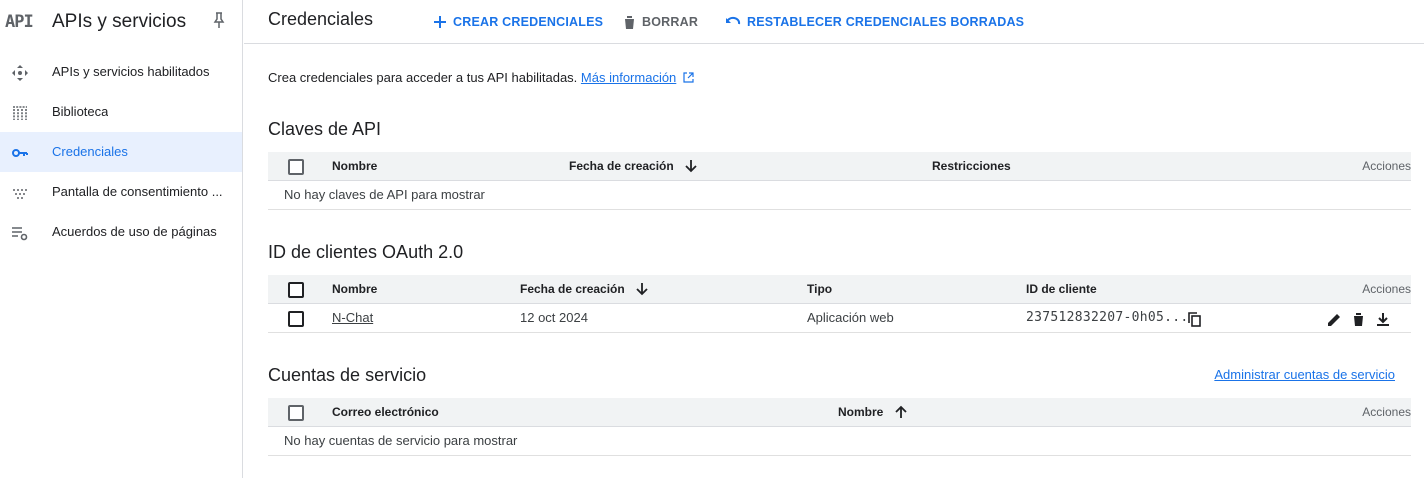 The width and height of the screenshot is (1424, 478). Describe the element at coordinates (839, 195) in the screenshot. I see `table-row: No hay claves de API para mostrar` at that location.